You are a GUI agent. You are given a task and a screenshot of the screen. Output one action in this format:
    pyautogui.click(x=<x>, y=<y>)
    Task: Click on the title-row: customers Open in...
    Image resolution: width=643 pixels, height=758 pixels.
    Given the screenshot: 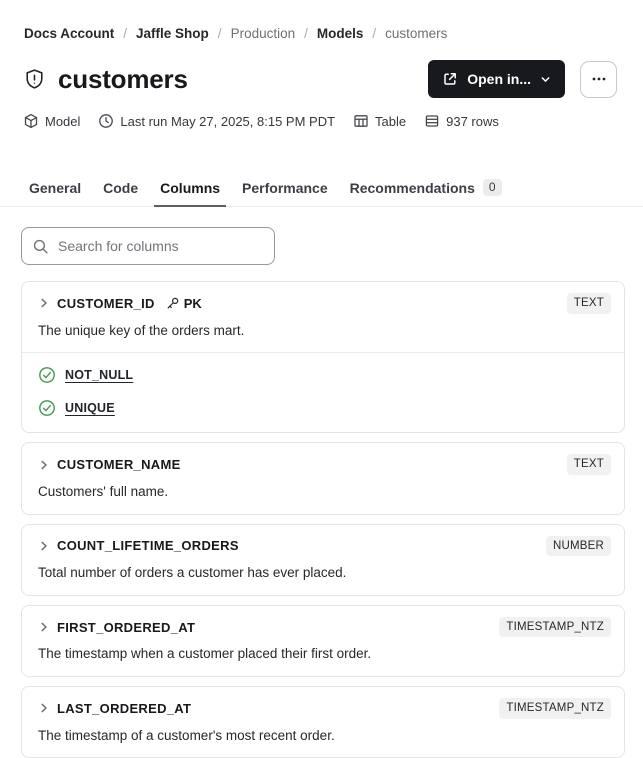 What is the action you would take?
    pyautogui.click(x=321, y=79)
    